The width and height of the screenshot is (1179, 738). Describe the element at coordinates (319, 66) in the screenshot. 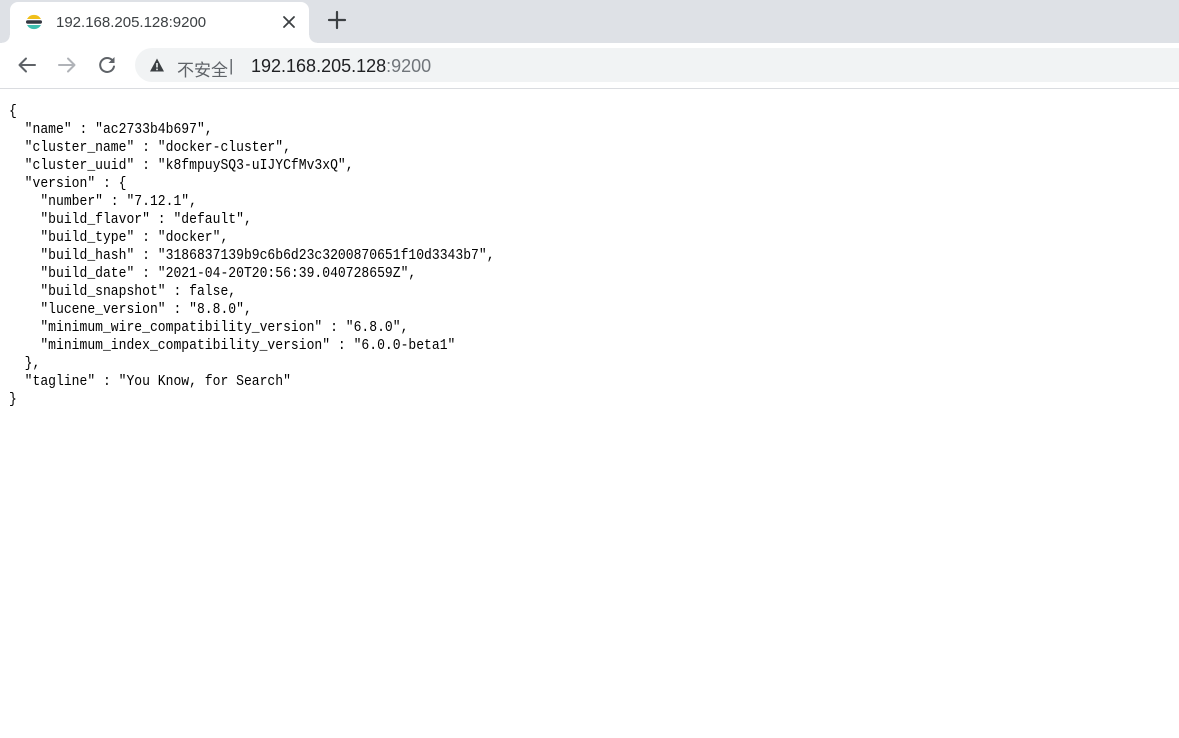

I see `url-host: 192.168.205.128` at that location.